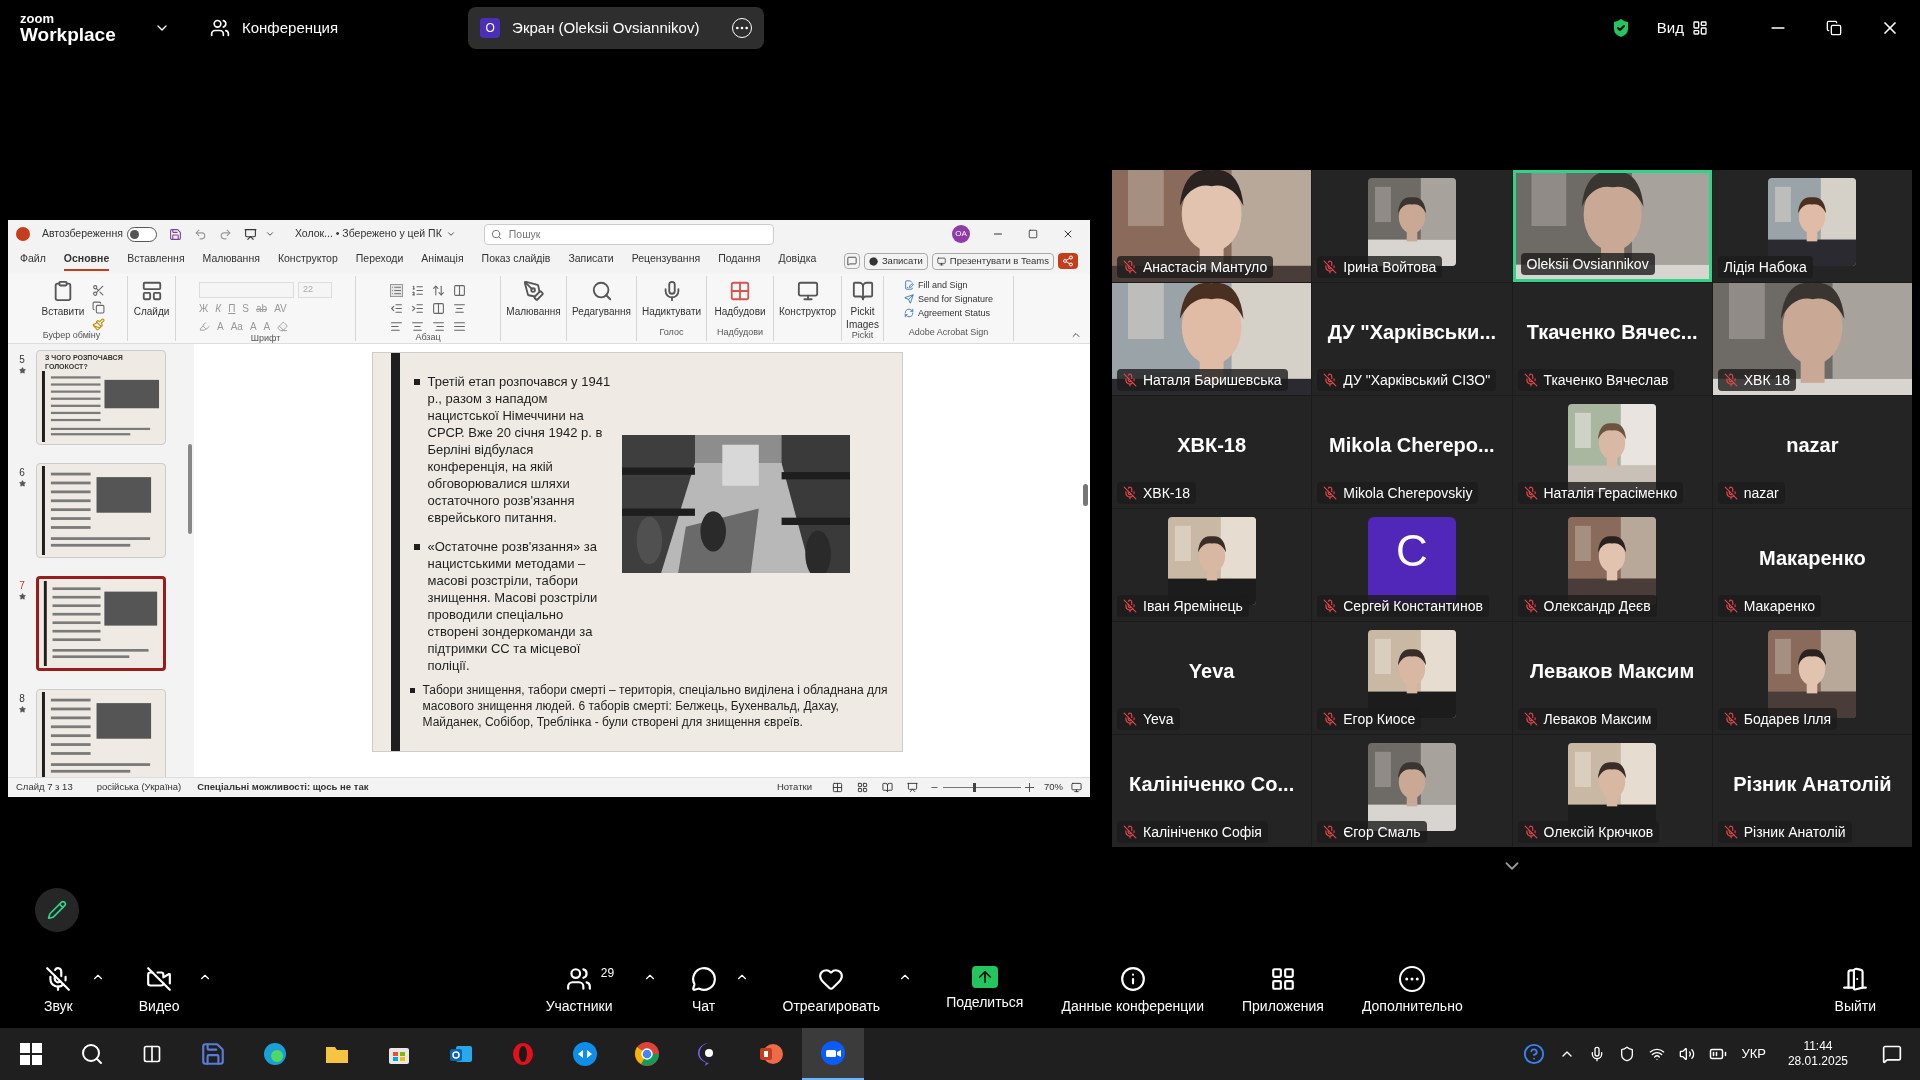 This screenshot has height=1080, width=1920. I want to click on video-tile: nazar nazar, so click(1812, 452).